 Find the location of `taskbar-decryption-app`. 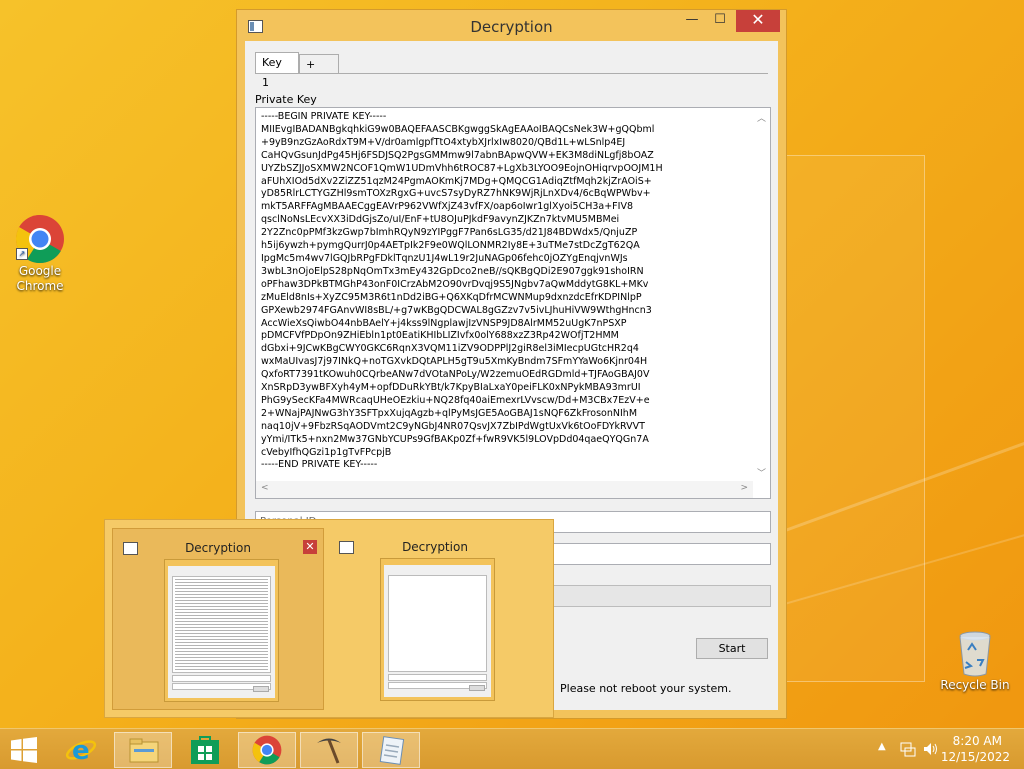

taskbar-decryption-app is located at coordinates (329, 750).